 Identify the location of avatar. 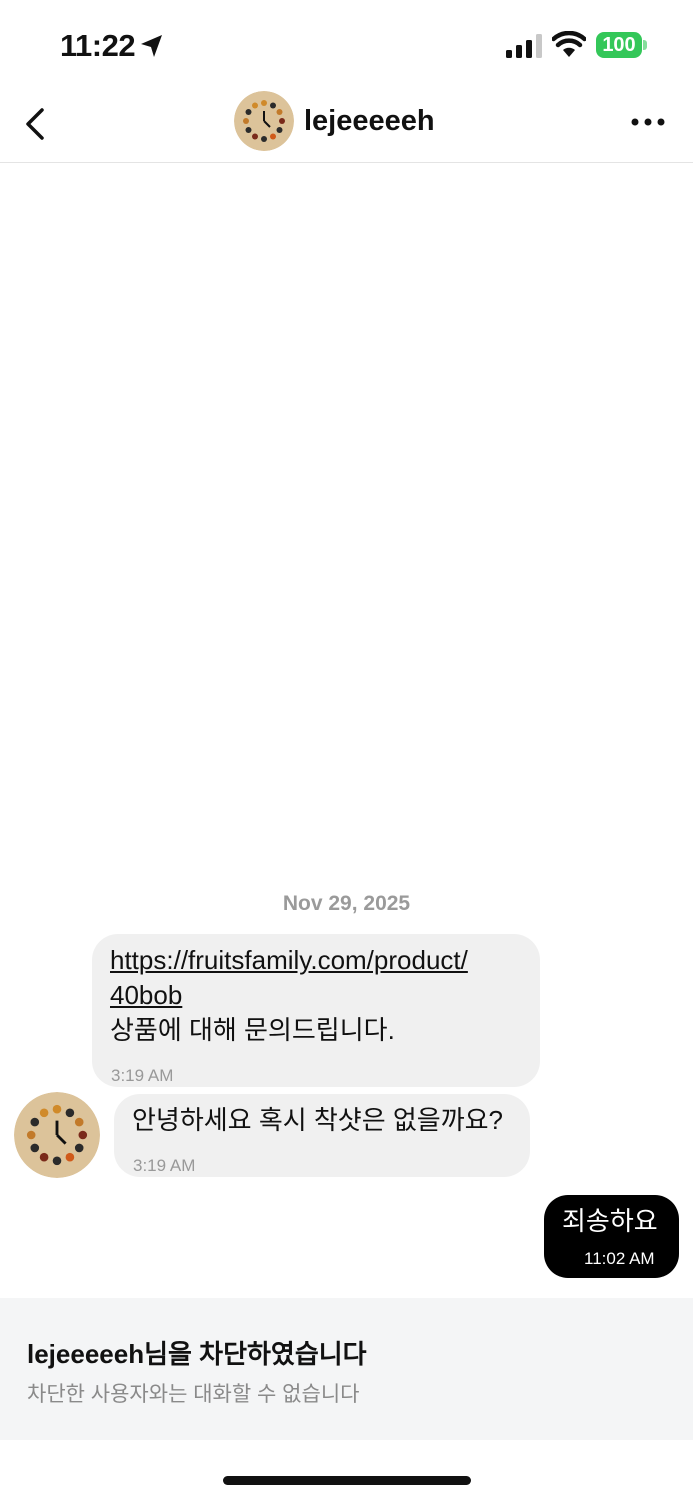
(264, 121).